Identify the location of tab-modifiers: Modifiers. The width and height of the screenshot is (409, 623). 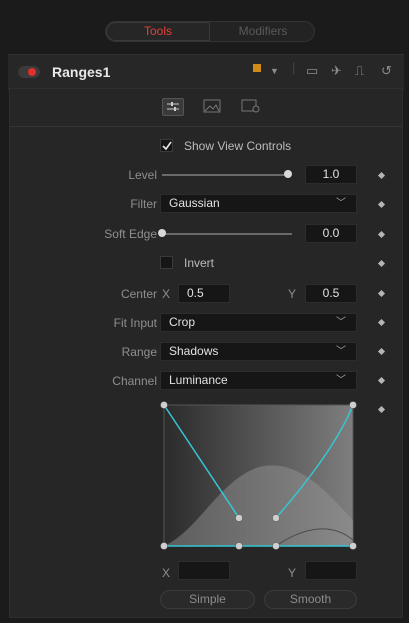
(263, 31).